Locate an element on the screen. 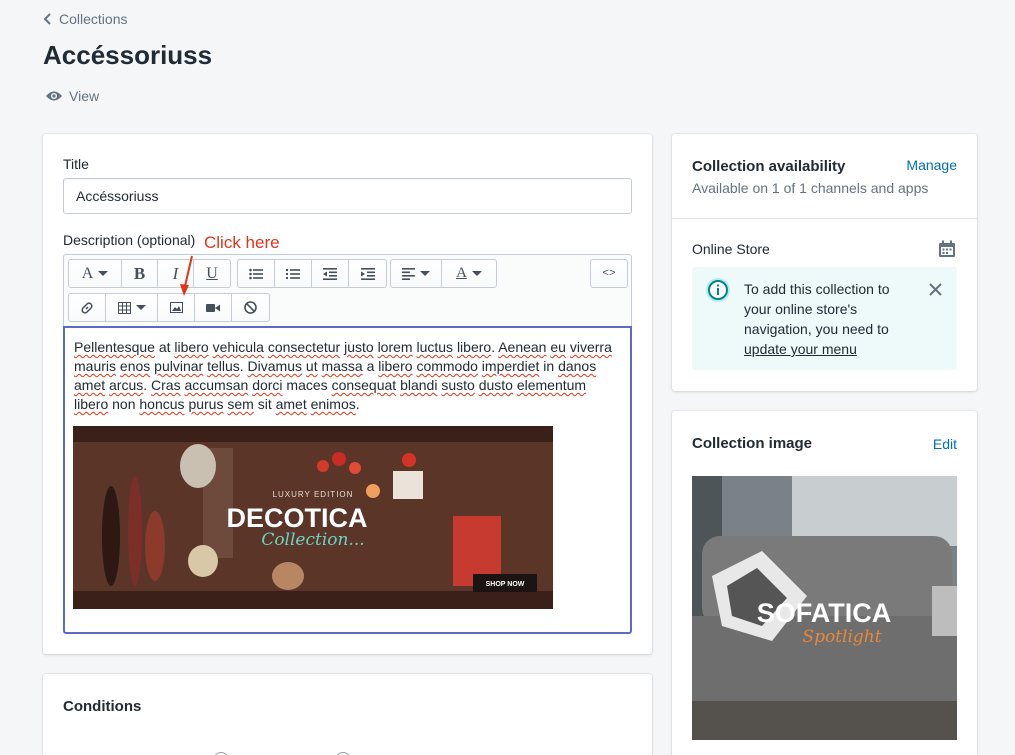  description-word: imperdiet is located at coordinates (510, 366).